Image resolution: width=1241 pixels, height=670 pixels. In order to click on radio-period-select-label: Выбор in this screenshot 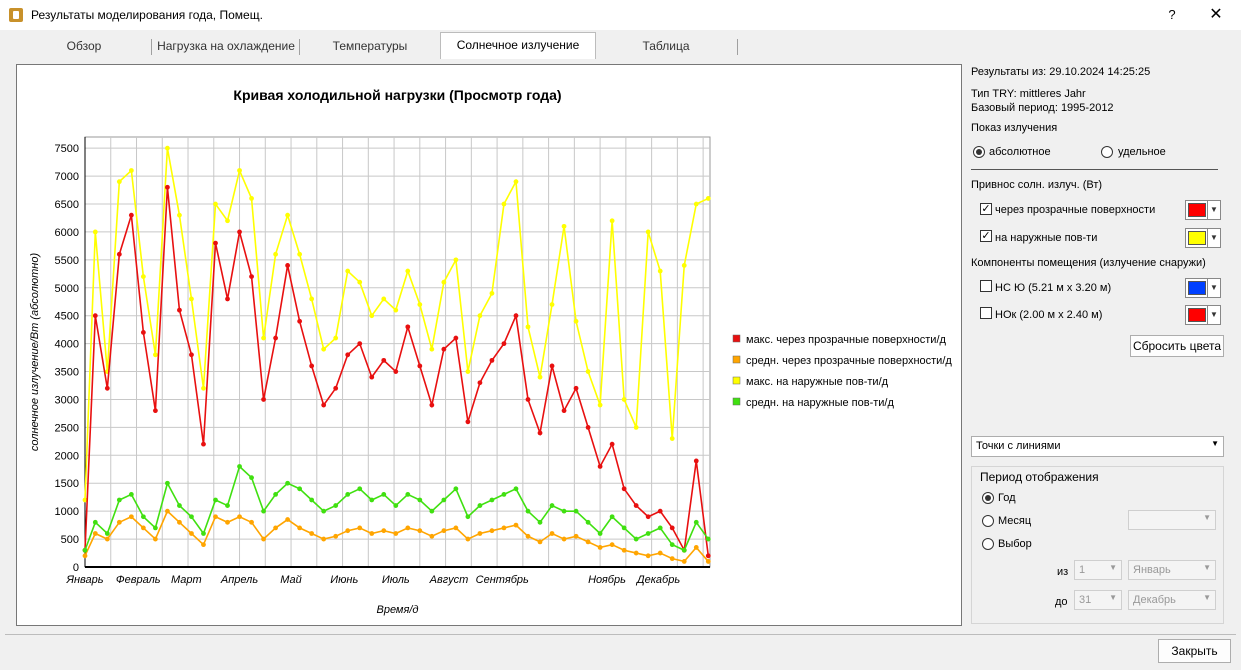, I will do `click(1015, 544)`.